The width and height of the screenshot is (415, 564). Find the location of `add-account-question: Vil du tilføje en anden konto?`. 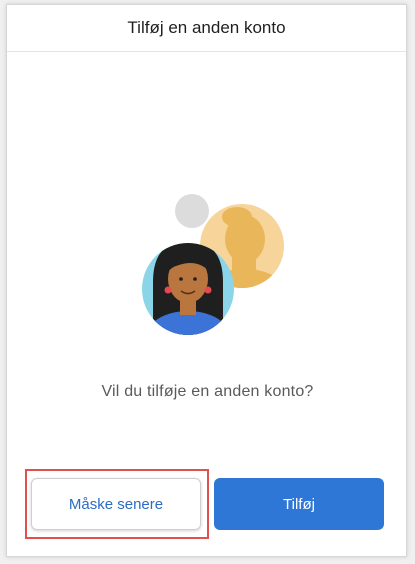

add-account-question: Vil du tilføje en anden konto? is located at coordinates (207, 391).